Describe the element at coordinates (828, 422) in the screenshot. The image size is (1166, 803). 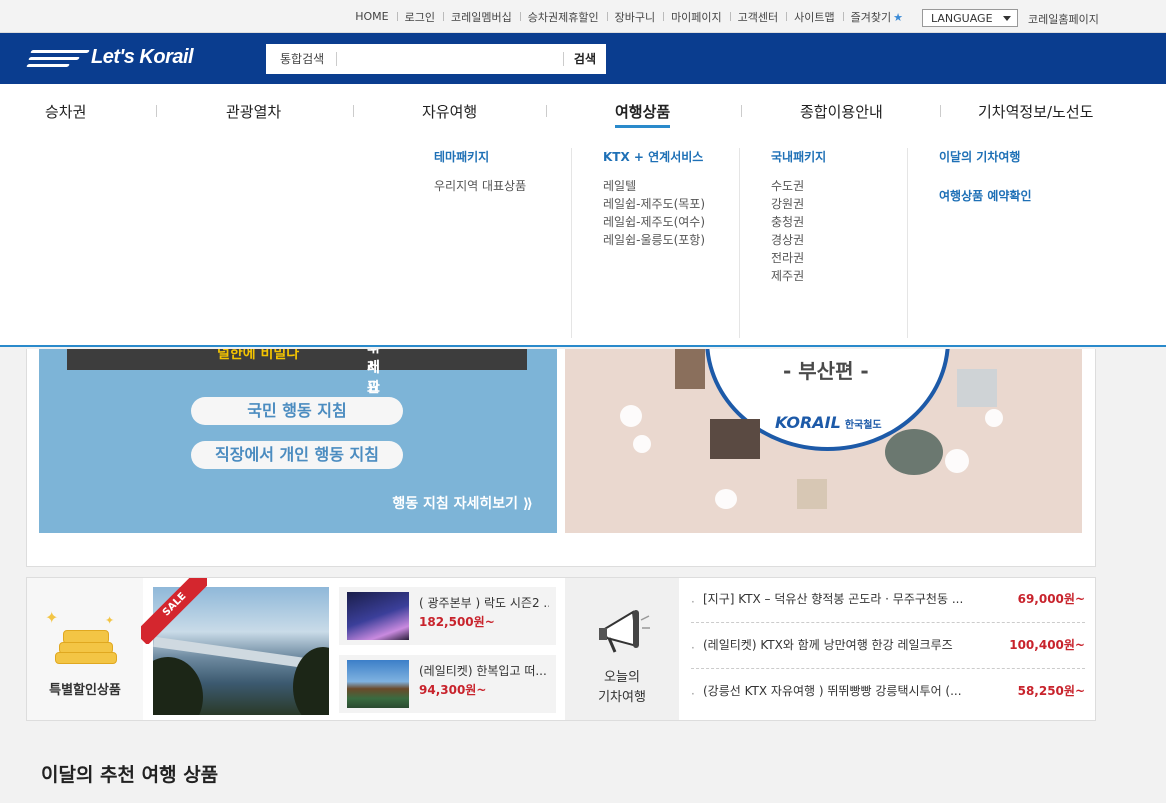
I see `banner-korail-logo: KORAIL 한국철도` at that location.